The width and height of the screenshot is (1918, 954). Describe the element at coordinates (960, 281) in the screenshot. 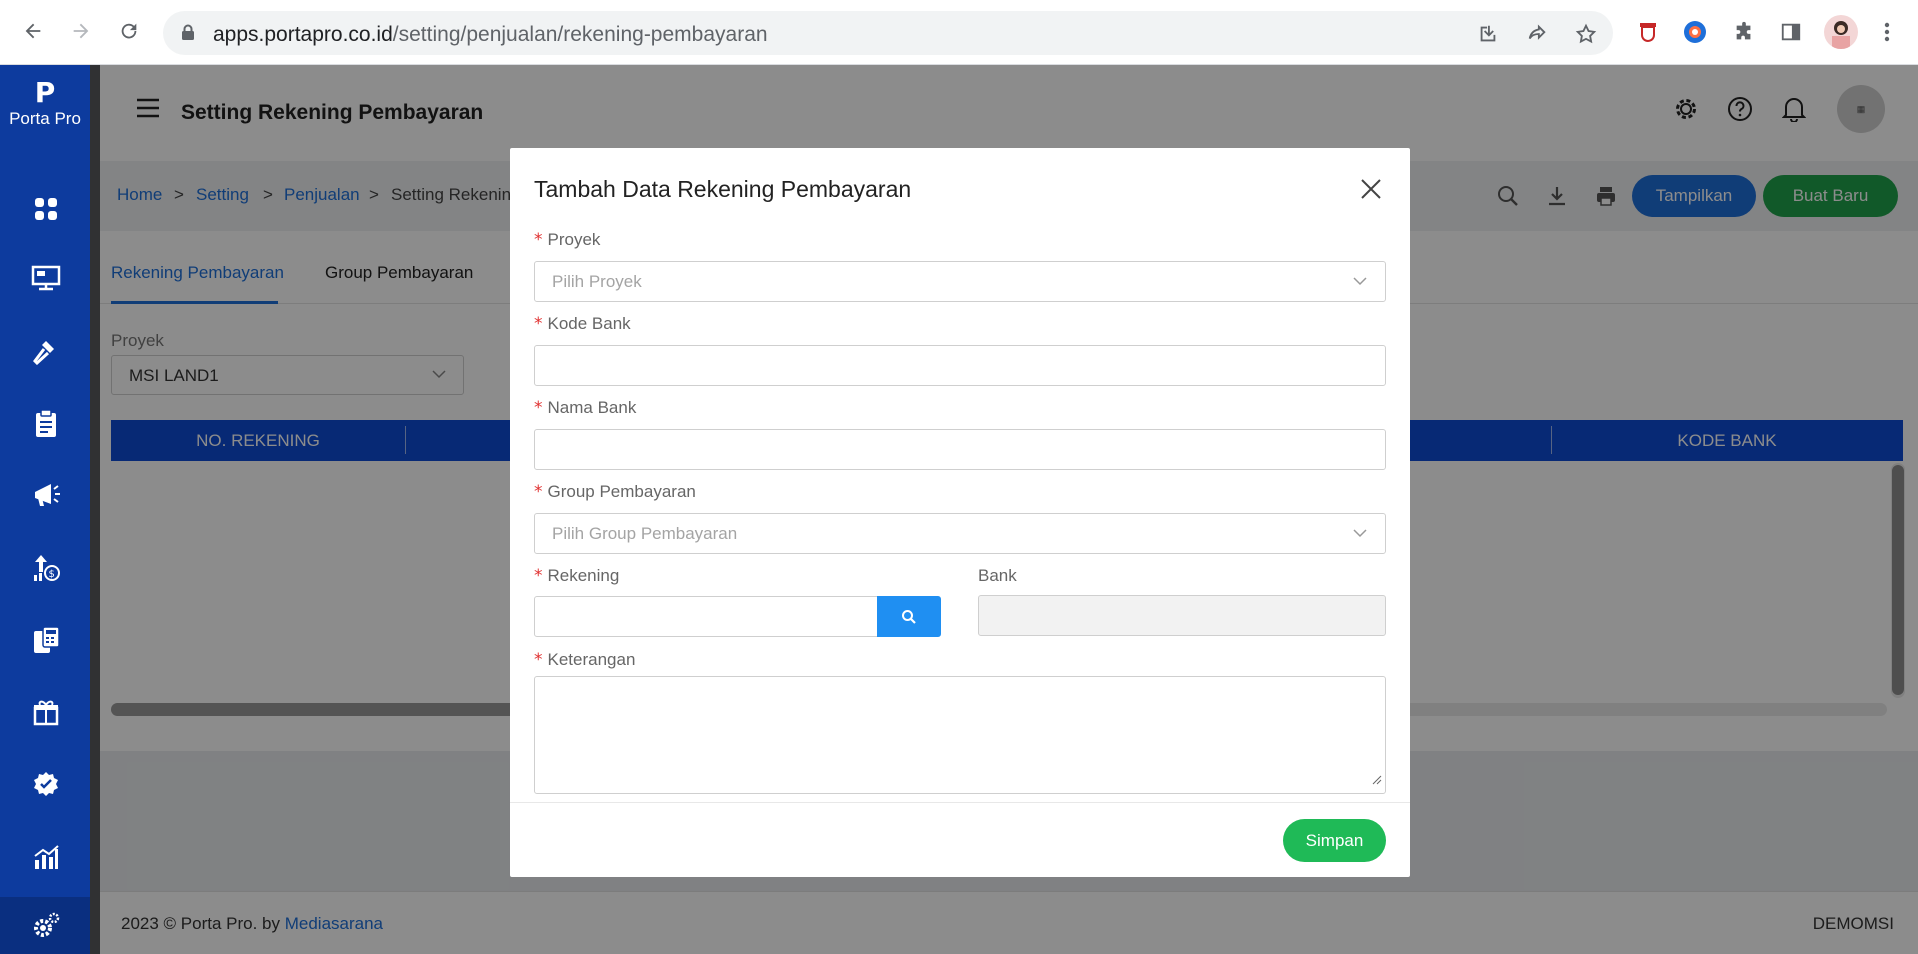

I see `proyek-select: Pilih Proyek` at that location.